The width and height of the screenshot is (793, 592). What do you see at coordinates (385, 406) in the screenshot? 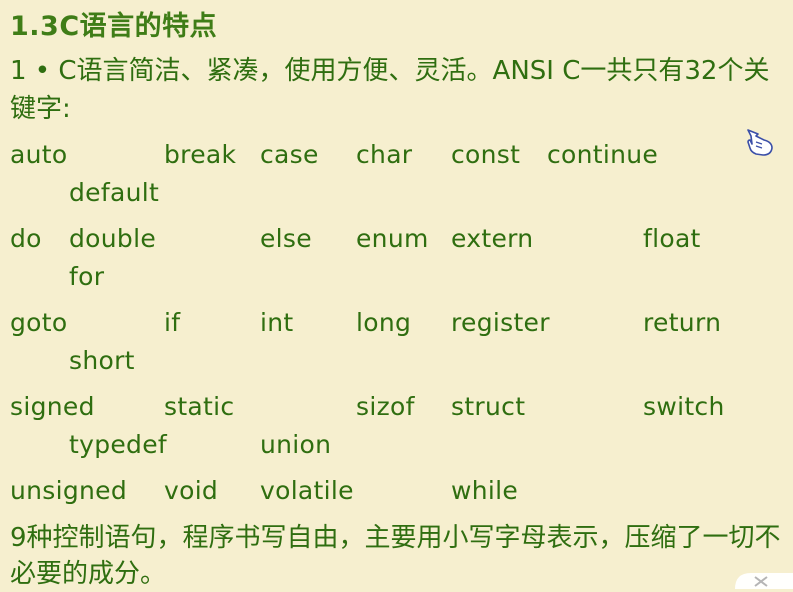
I see `keyword: sizof` at bounding box center [385, 406].